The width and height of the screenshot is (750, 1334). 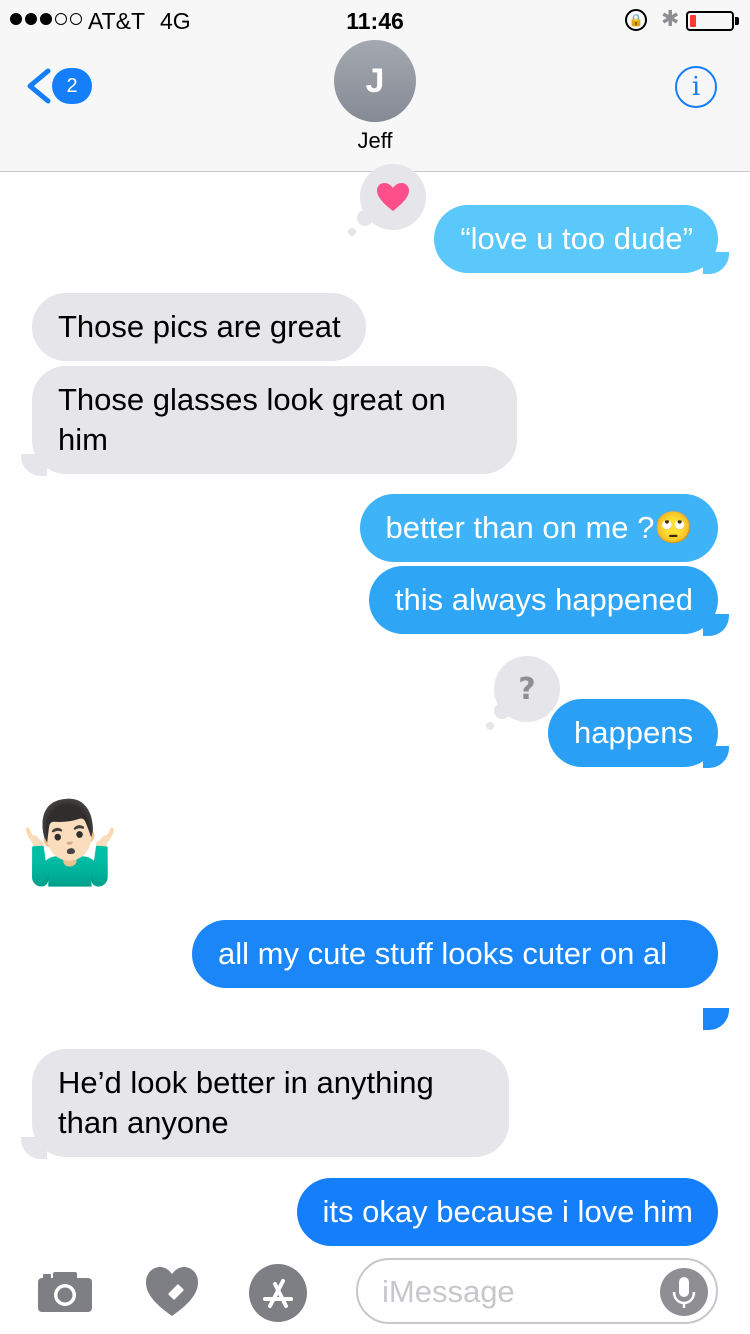 I want to click on microphone-icon, so click(x=684, y=1292).